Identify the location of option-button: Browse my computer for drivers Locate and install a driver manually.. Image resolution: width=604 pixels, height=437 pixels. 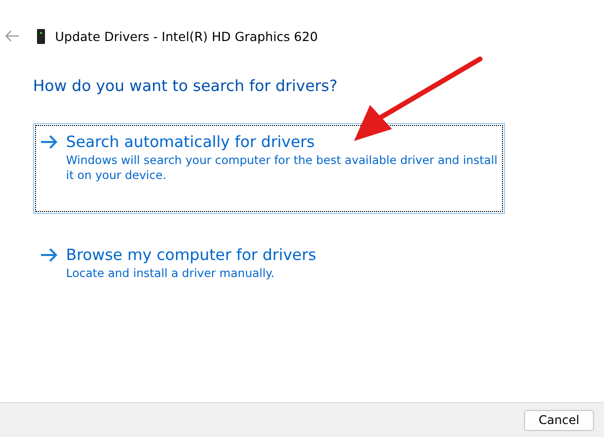
(269, 263).